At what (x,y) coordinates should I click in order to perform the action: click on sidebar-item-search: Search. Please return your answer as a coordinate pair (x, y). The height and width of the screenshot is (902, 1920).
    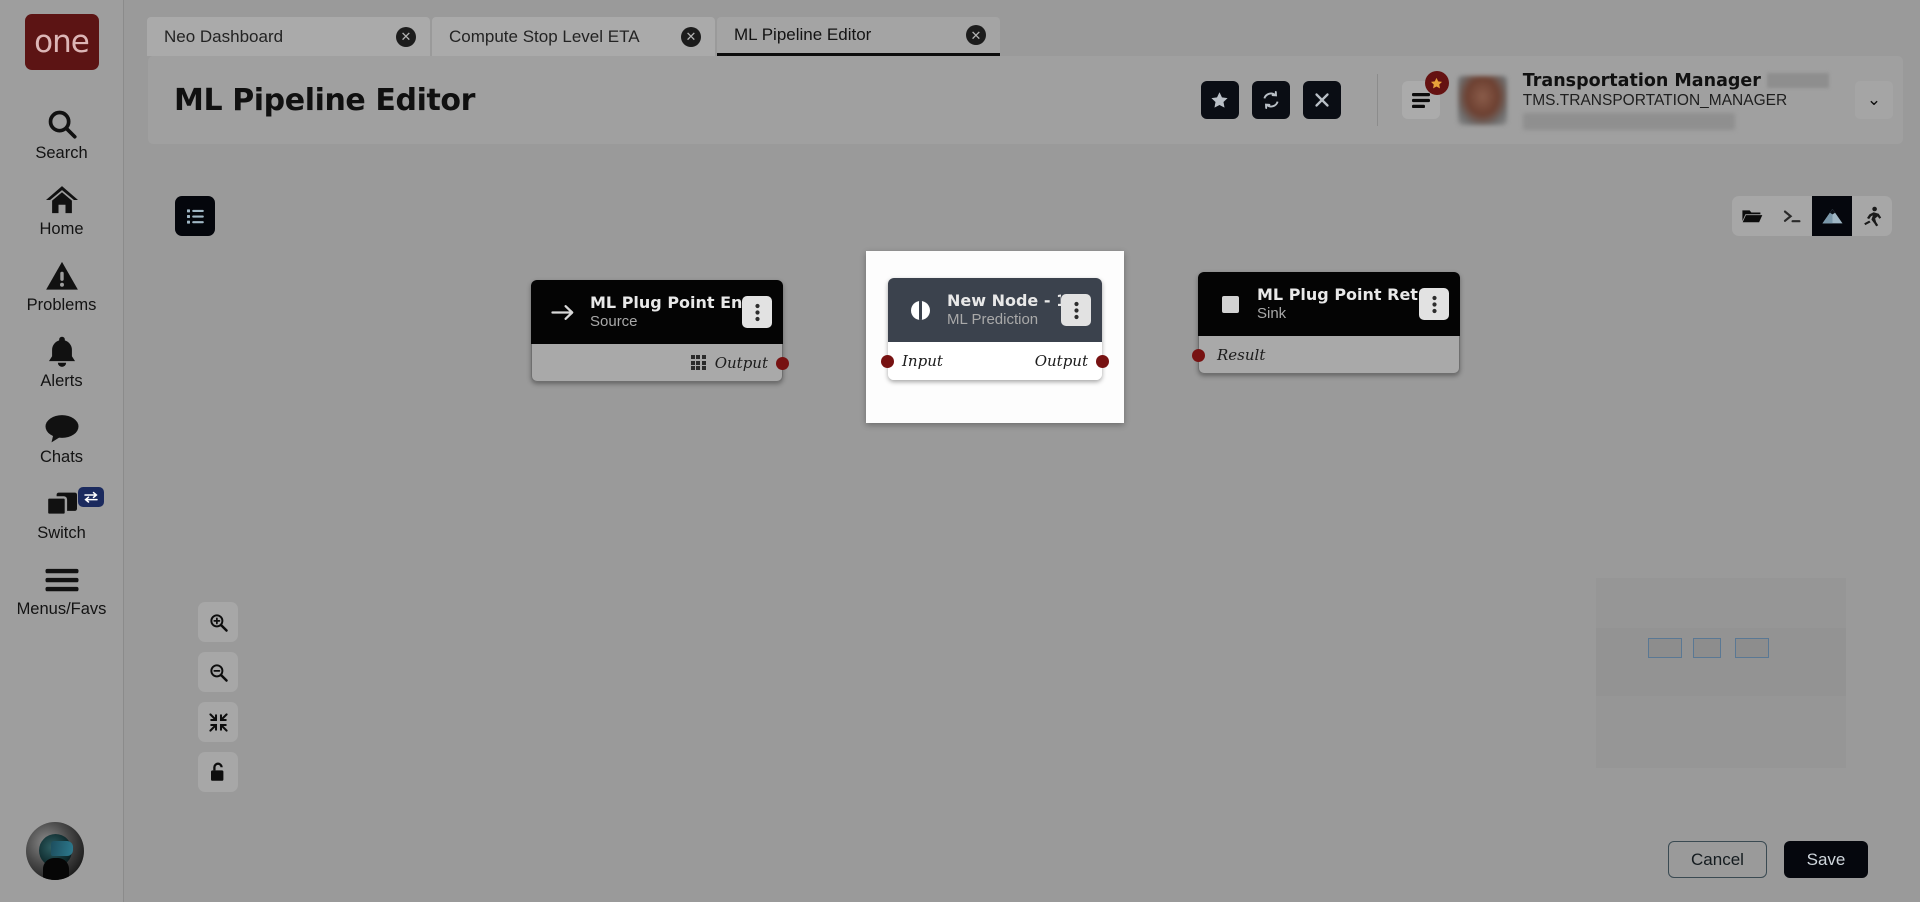
    Looking at the image, I should click on (62, 134).